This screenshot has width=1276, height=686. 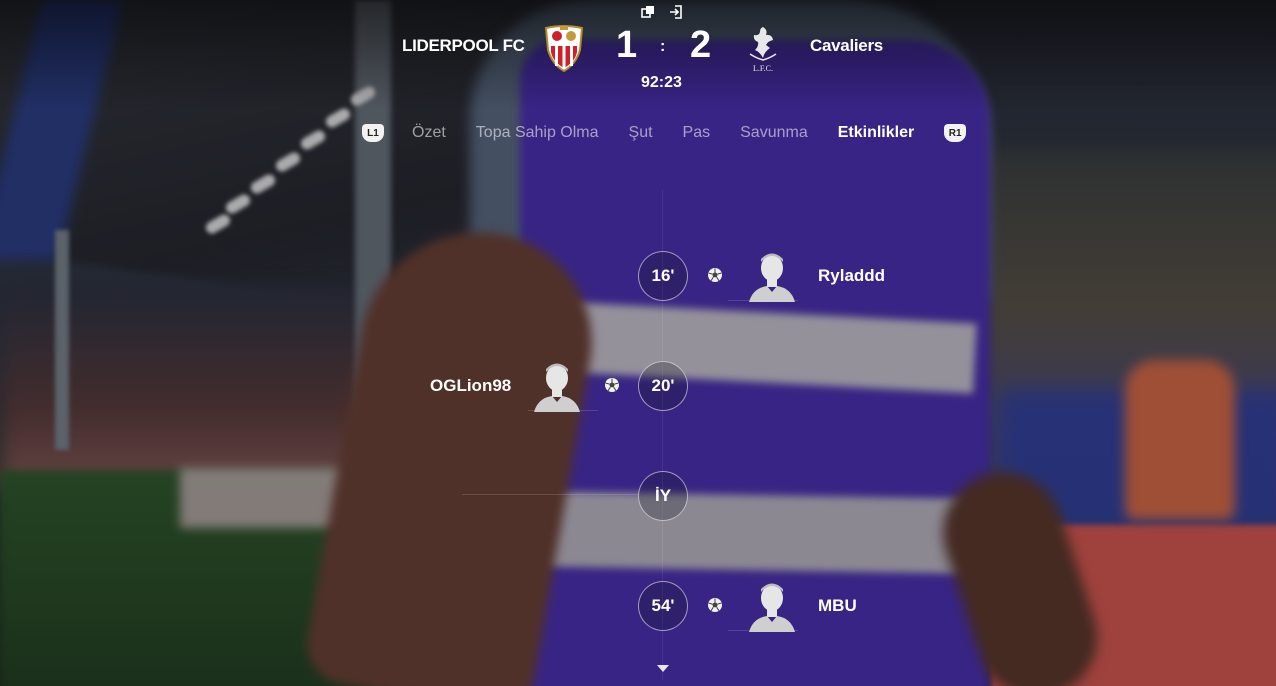 What do you see at coordinates (429, 133) in the screenshot?
I see `tab-ozet: Özet` at bounding box center [429, 133].